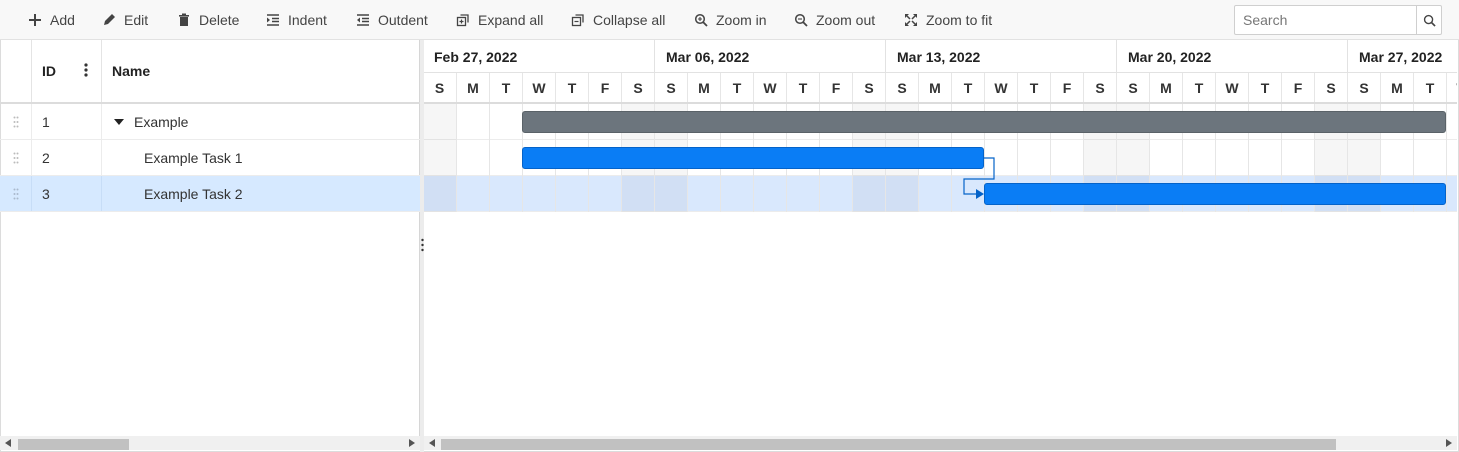 The width and height of the screenshot is (1459, 452). I want to click on row-id: 2, so click(67, 157).